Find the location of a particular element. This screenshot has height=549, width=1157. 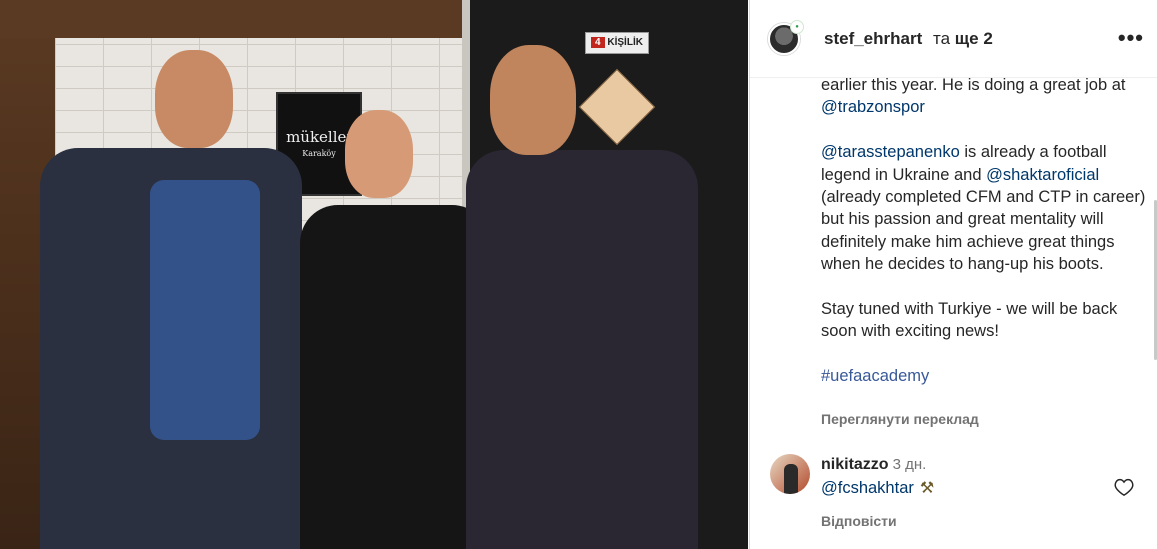

person-middle-sweater is located at coordinates (395, 377).